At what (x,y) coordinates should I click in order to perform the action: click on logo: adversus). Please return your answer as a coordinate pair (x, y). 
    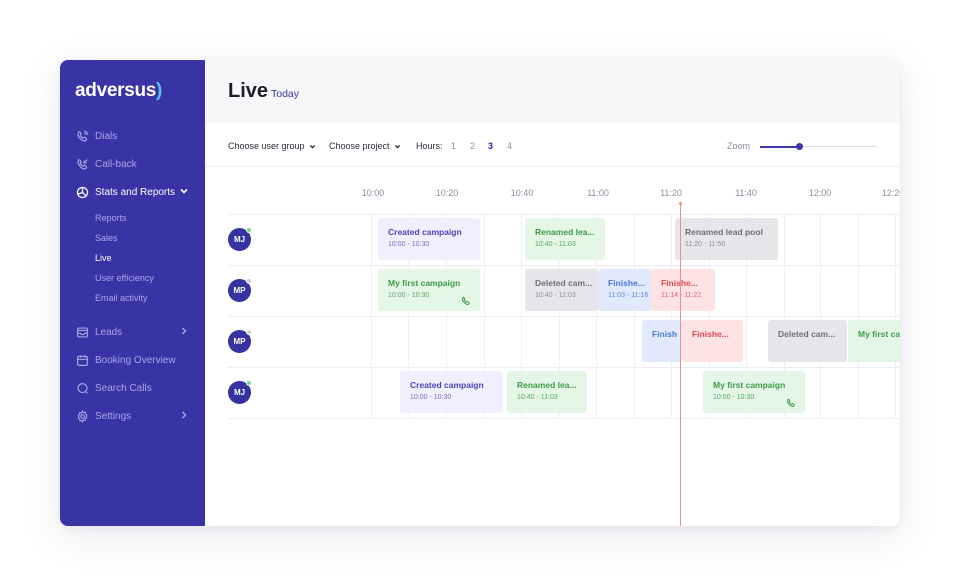
    Looking at the image, I should click on (118, 91).